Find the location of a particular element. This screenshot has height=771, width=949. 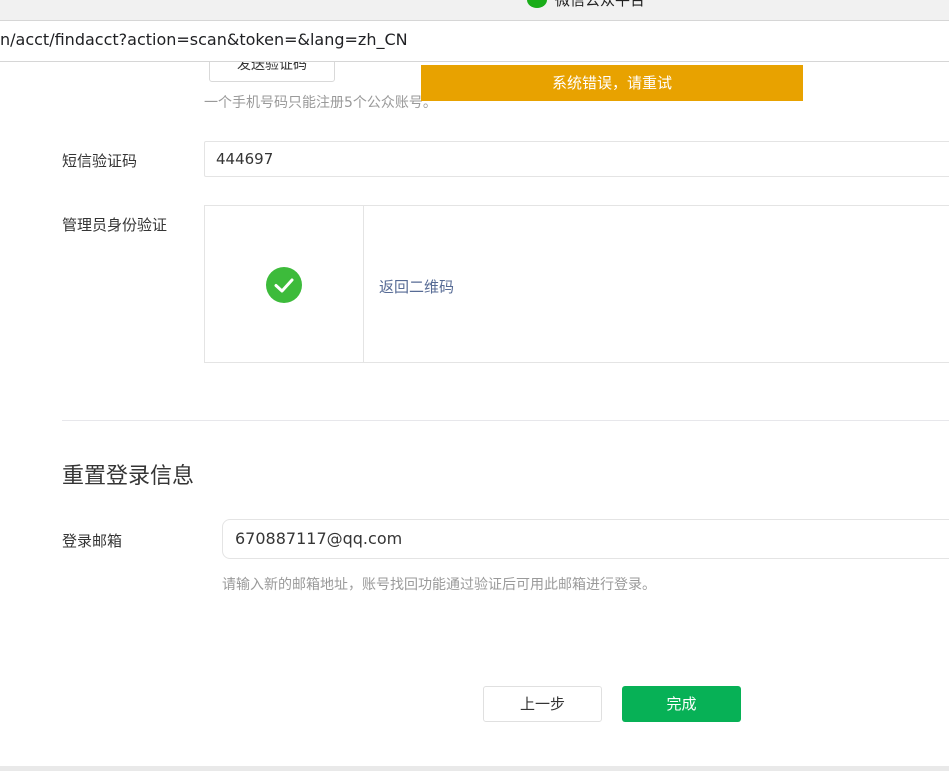

verify-status-cell is located at coordinates (284, 284).